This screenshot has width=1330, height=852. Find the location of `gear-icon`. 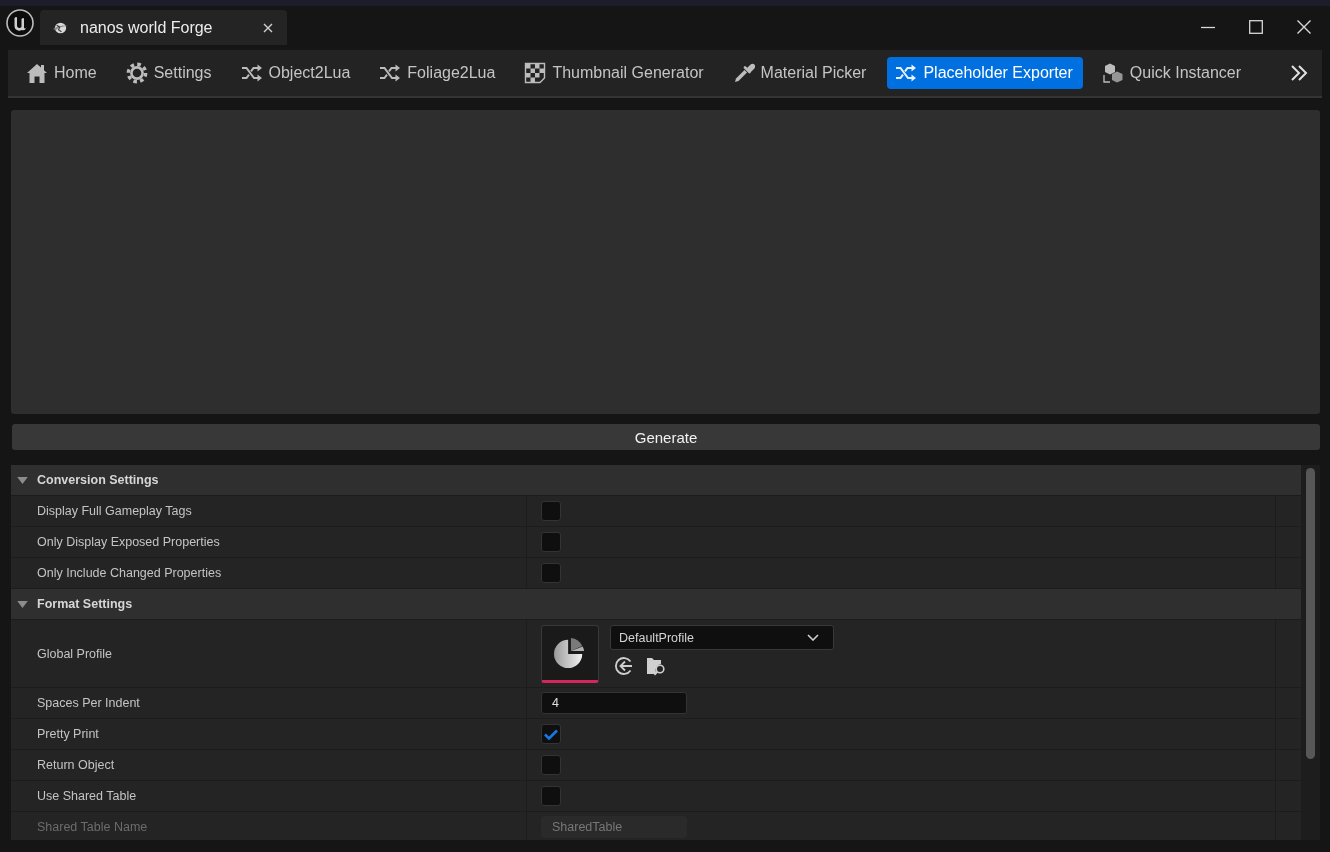

gear-icon is located at coordinates (136, 73).